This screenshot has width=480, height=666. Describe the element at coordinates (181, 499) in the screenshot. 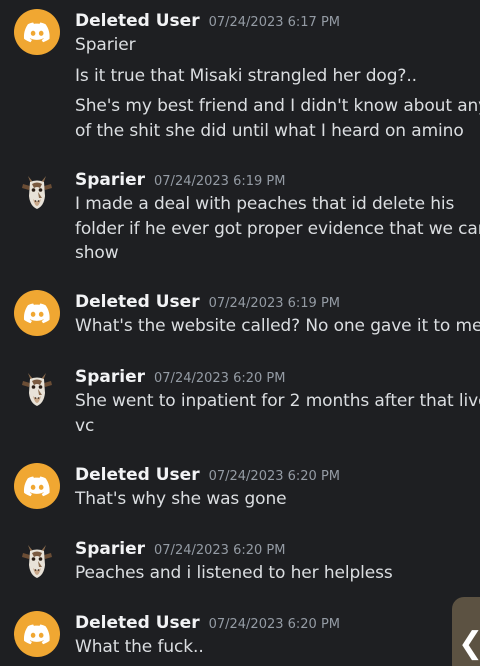

I see `message-line: That's why she was gone` at that location.